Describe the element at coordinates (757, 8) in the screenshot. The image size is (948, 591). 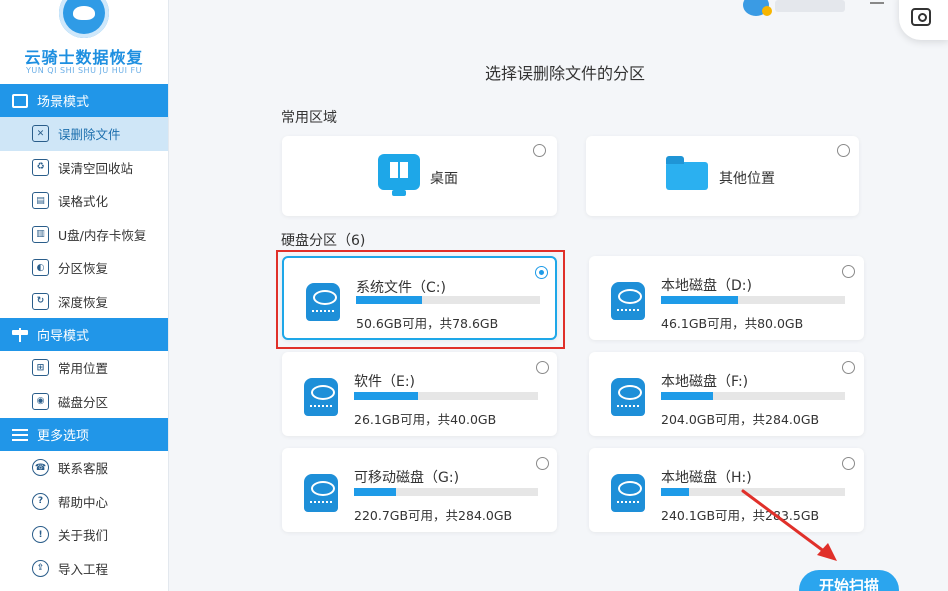
I see `user-avatar` at that location.